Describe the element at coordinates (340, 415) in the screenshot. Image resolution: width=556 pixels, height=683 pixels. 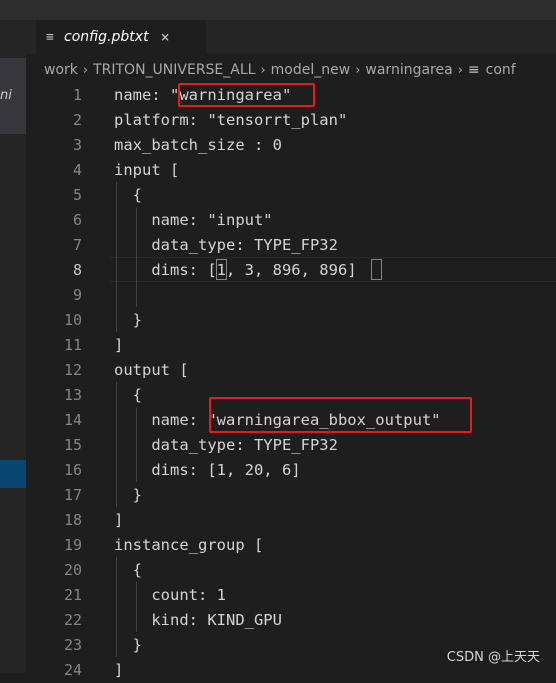
I see `annotation-box-output-name` at that location.